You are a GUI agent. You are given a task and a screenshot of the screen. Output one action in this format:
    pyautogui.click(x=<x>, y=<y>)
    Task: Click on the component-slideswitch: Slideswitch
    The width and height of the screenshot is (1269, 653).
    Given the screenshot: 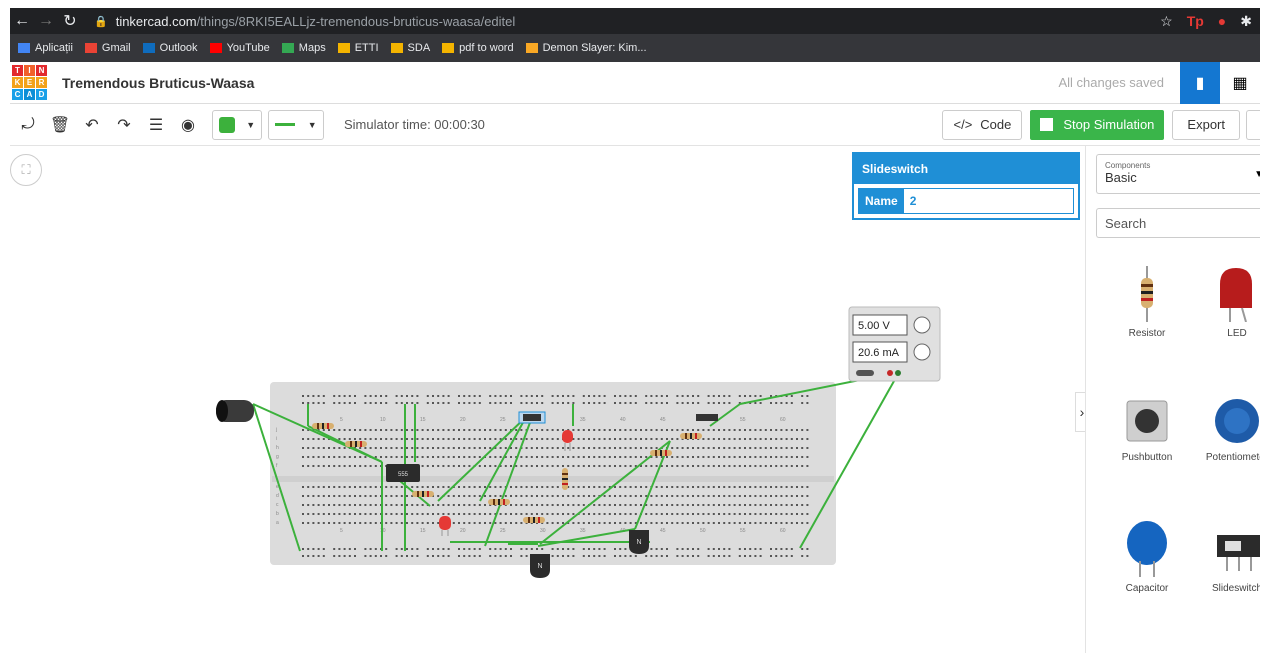 What is the action you would take?
    pyautogui.click(x=1226, y=557)
    